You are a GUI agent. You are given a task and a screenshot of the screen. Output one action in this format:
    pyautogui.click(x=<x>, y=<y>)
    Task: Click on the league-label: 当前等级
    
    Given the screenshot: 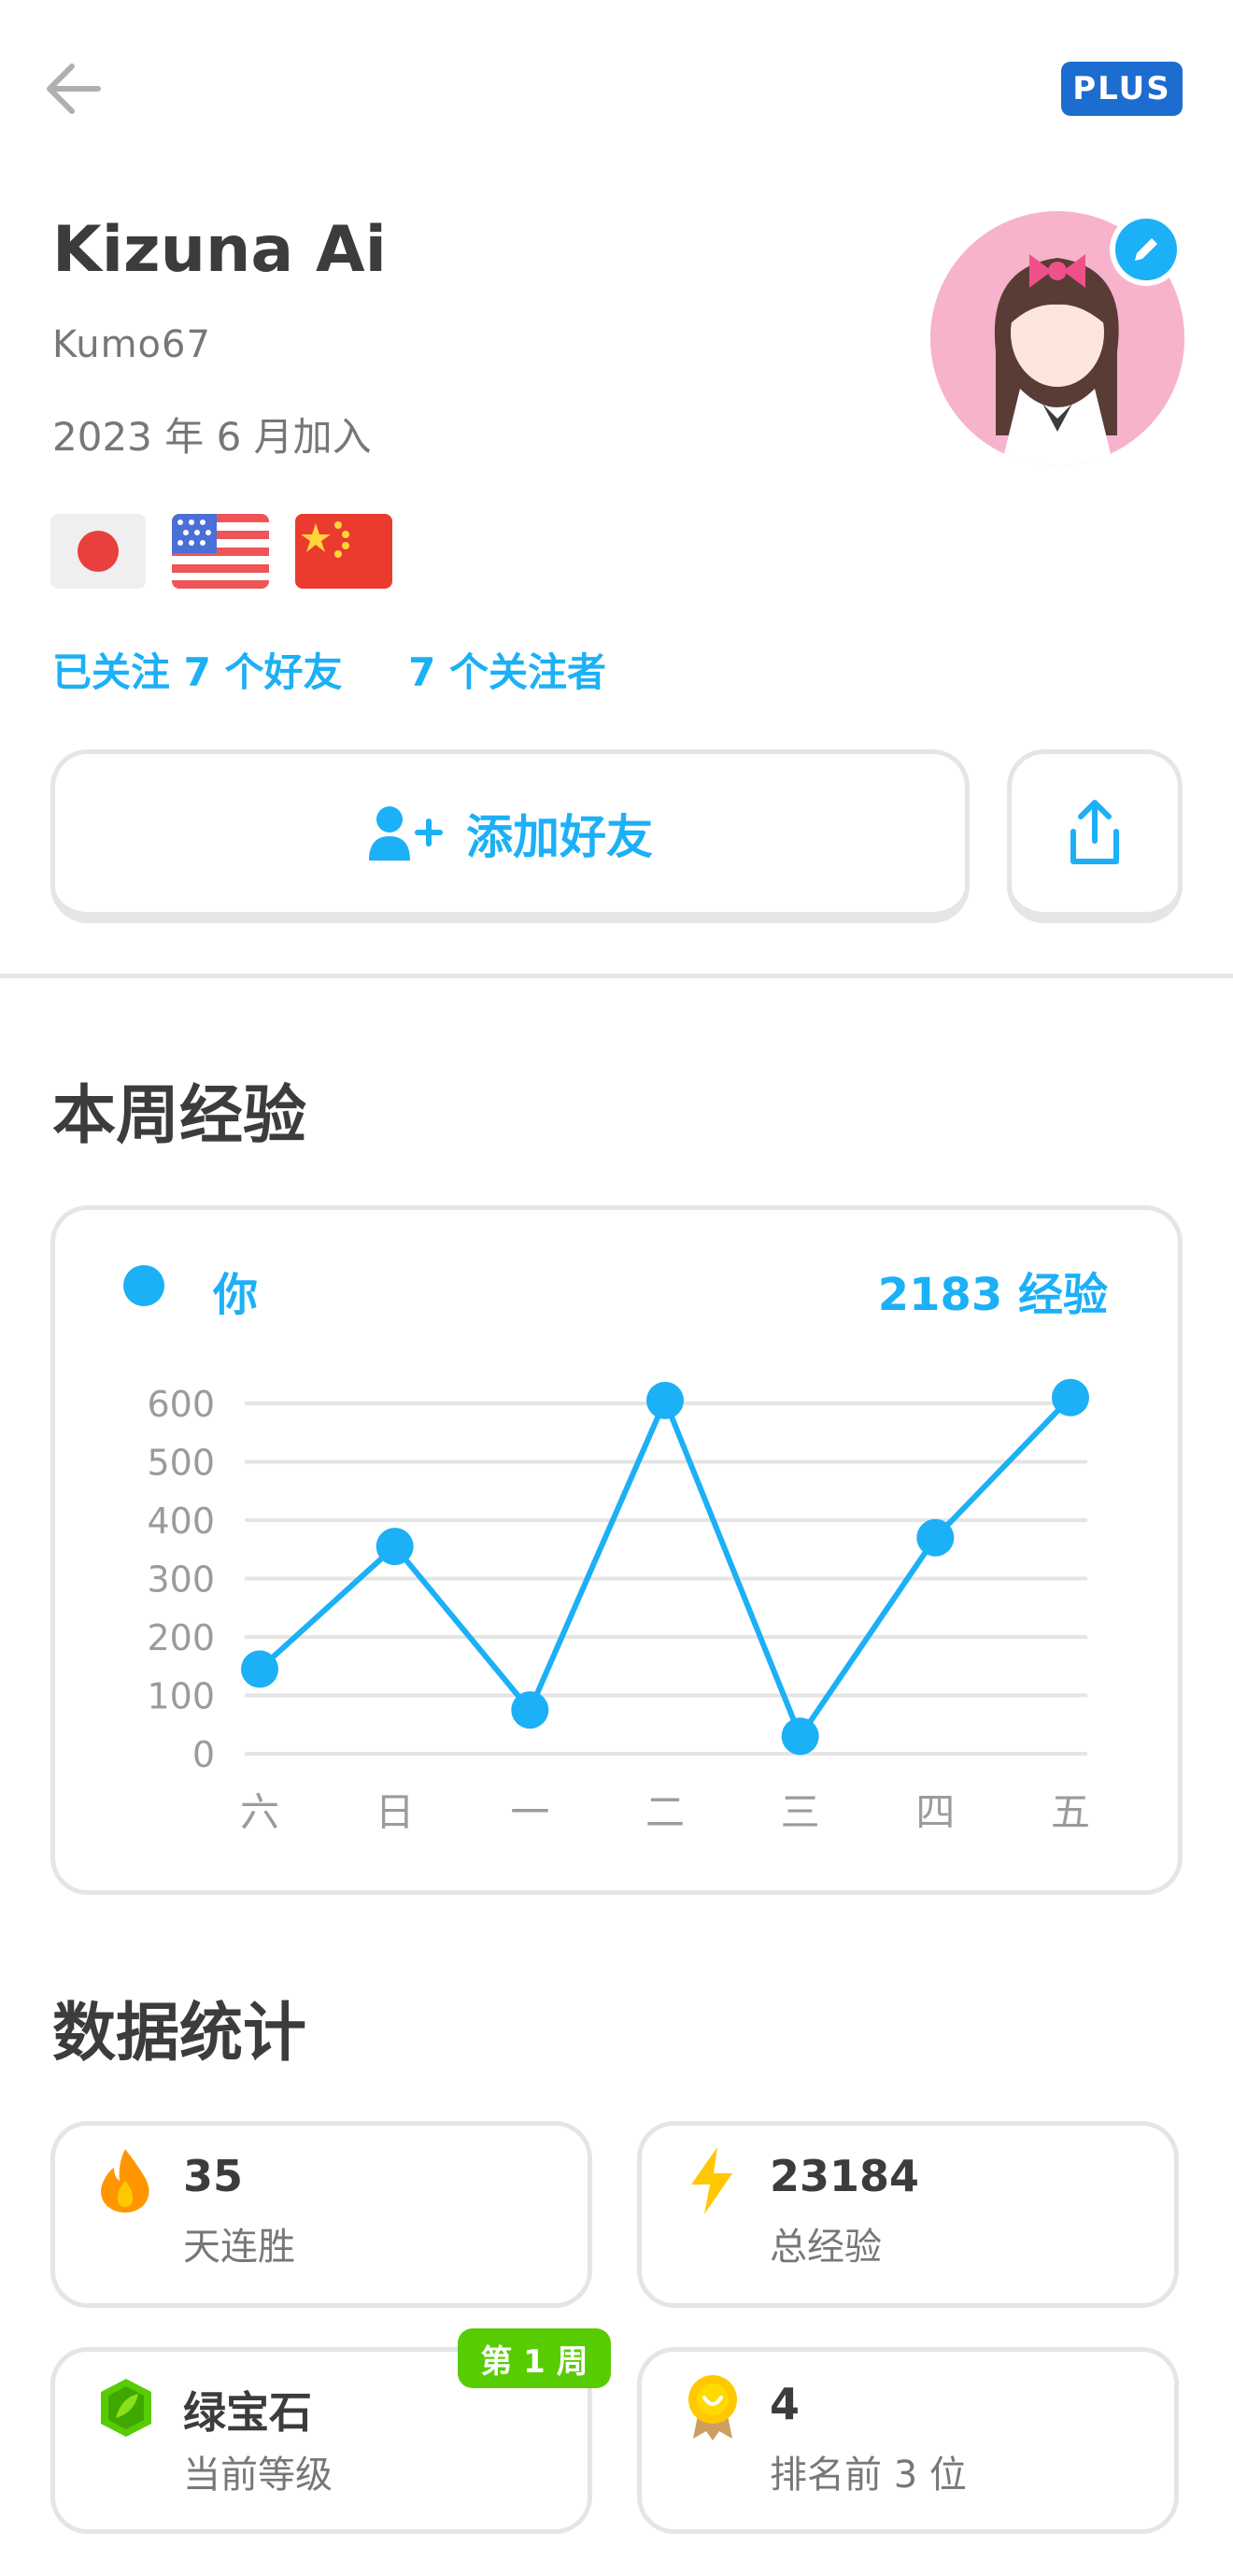 What is the action you would take?
    pyautogui.click(x=258, y=2476)
    